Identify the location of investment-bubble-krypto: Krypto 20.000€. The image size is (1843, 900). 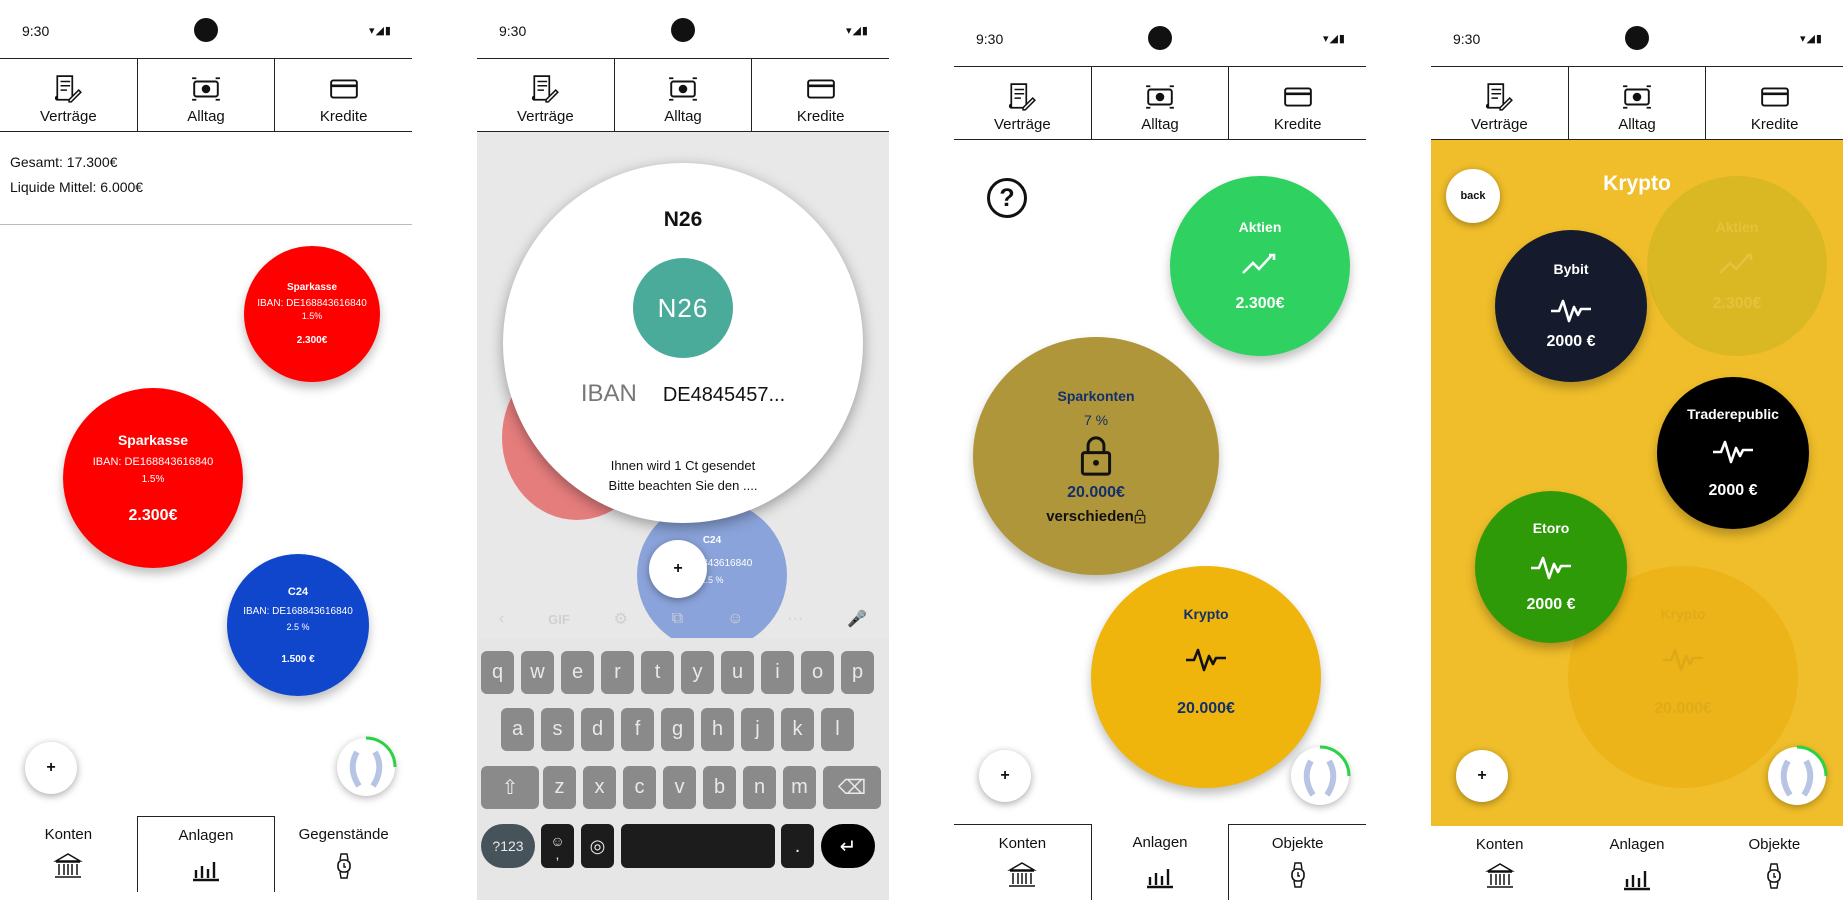
(1206, 677).